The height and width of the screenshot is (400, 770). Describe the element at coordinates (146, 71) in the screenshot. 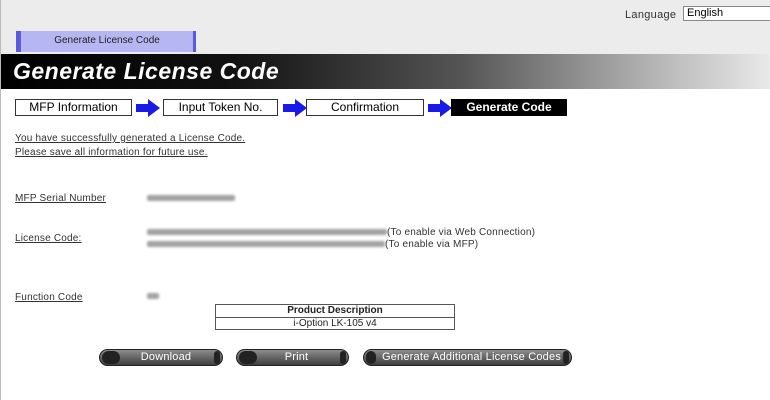

I see `page-title: Generate License Code` at that location.